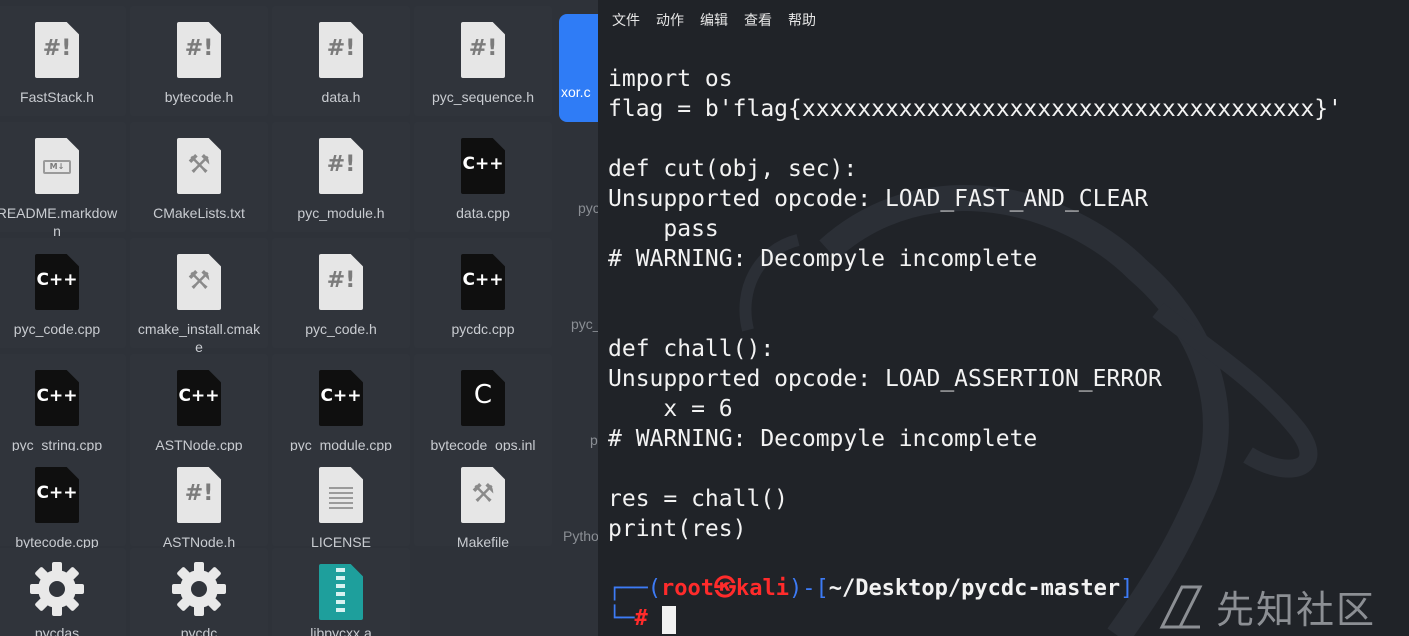  I want to click on file-tile: C++ pyc_code.cpp, so click(63, 293).